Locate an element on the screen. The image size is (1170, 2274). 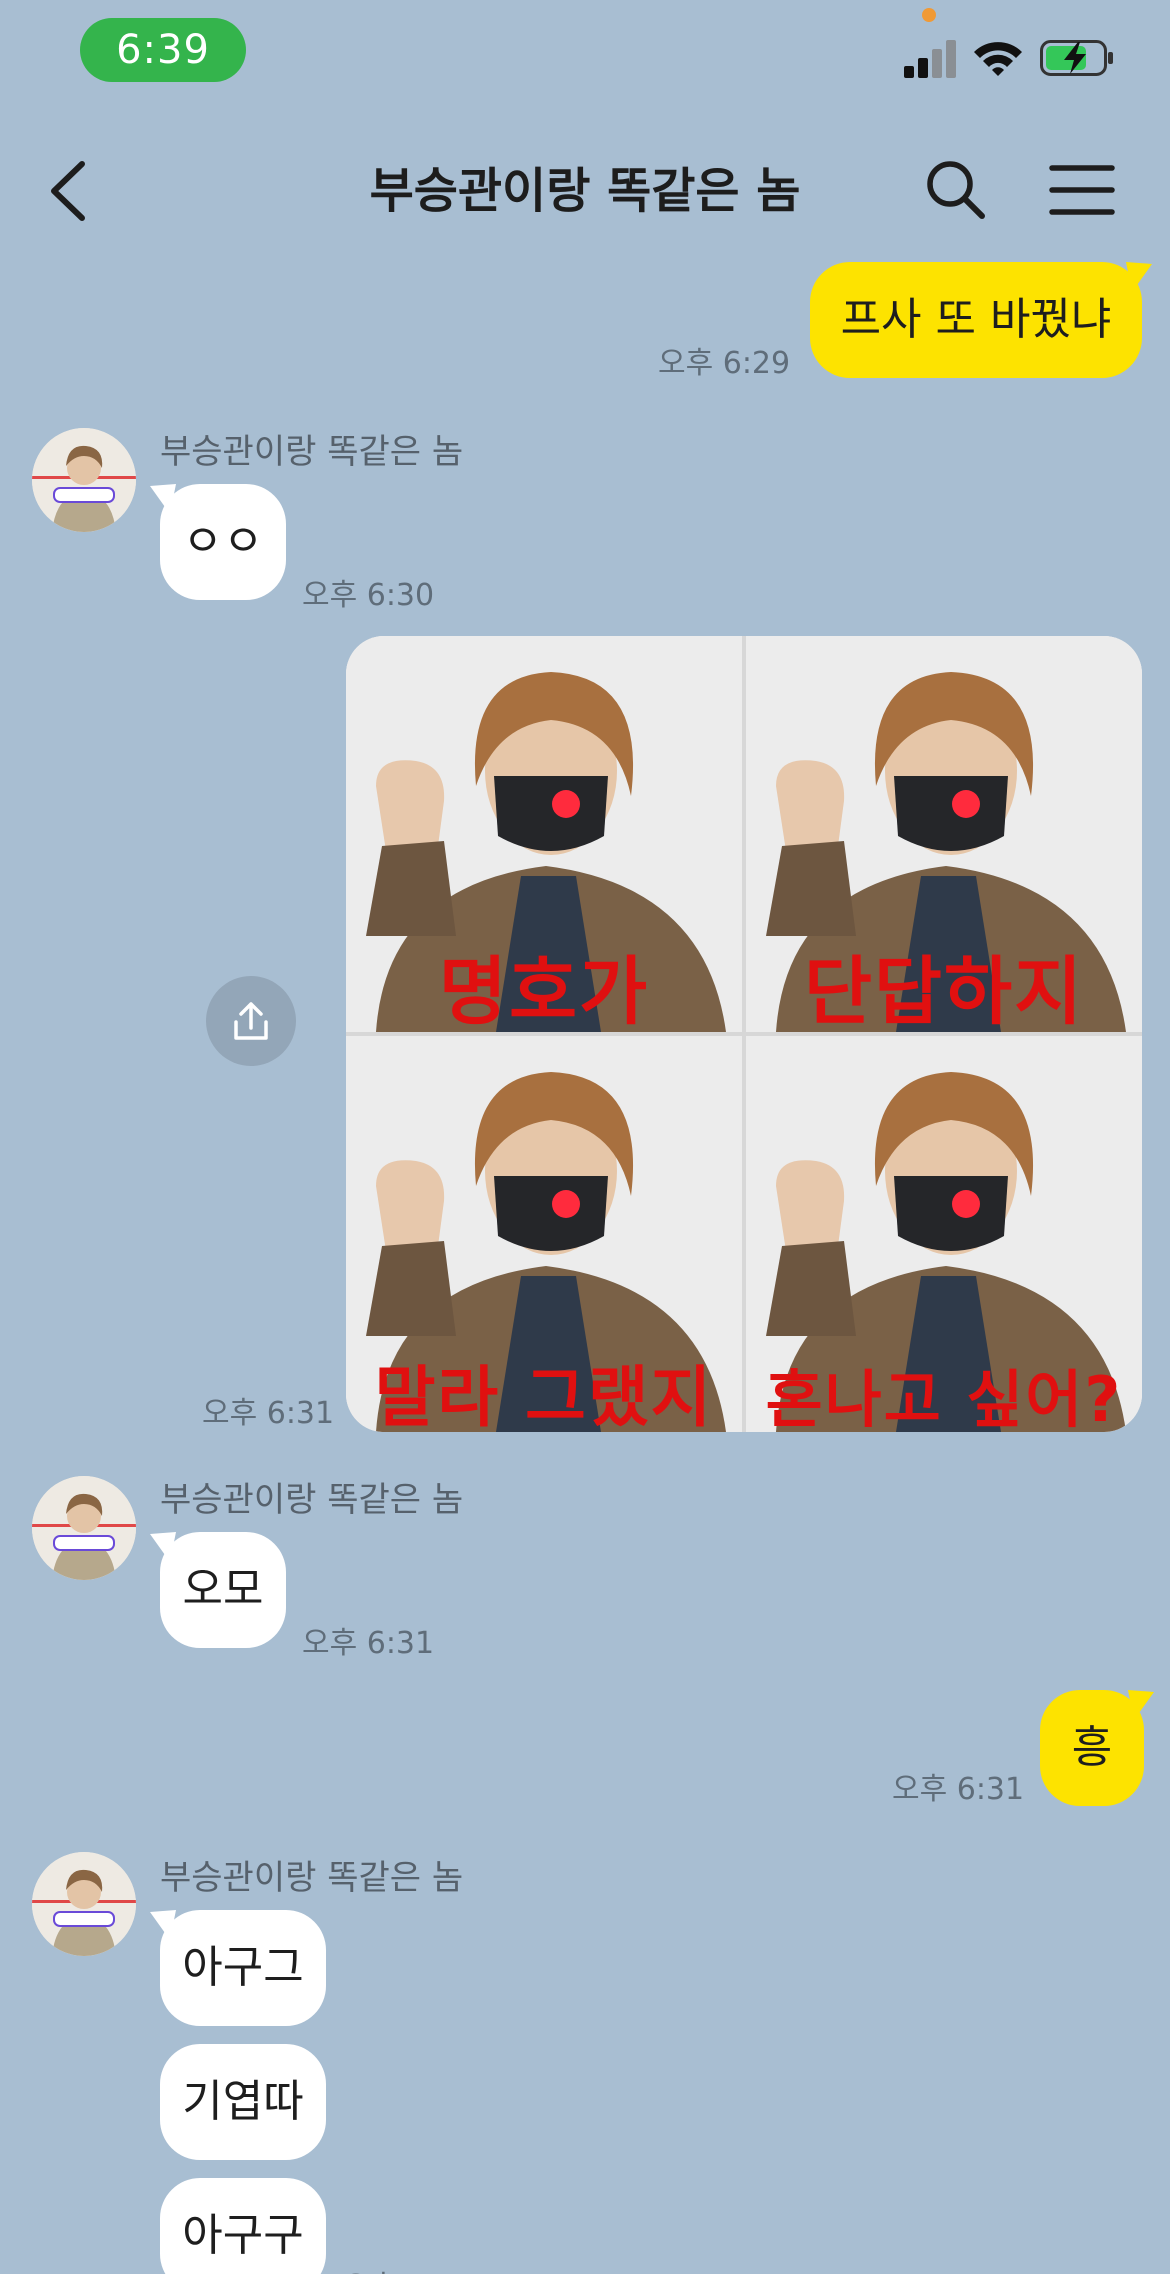
their-message-bubble: 아구구 is located at coordinates (243, 2226).